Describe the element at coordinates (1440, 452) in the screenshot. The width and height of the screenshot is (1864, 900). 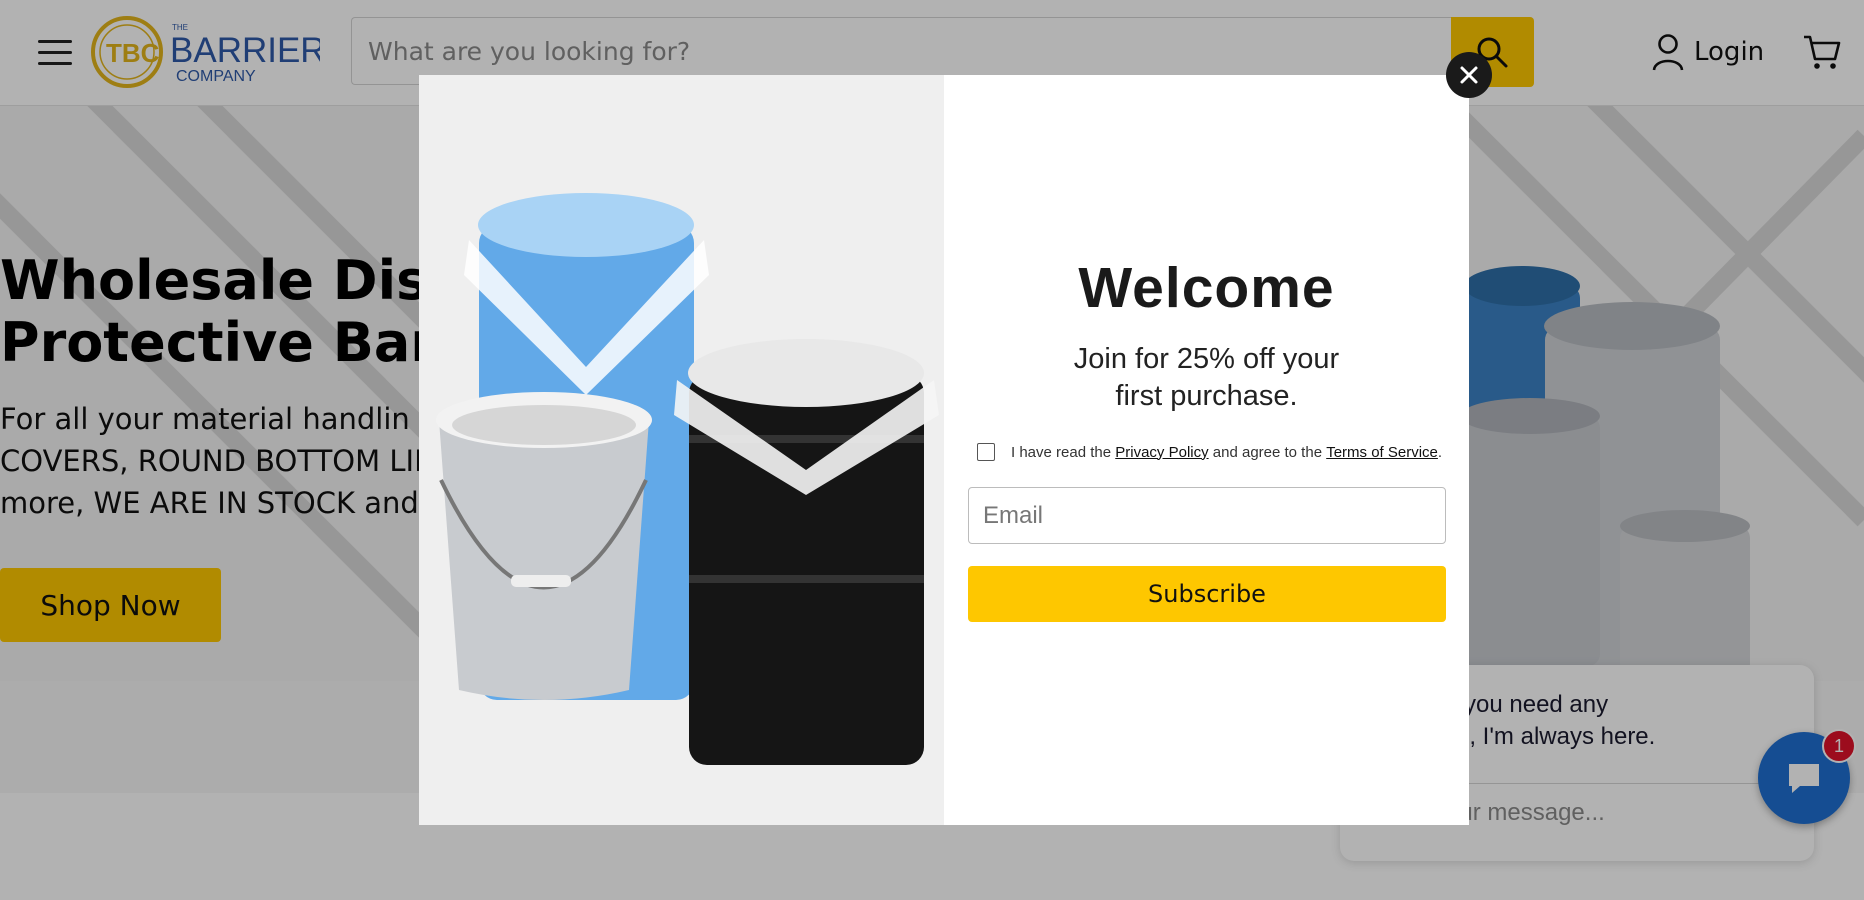
I see `consent-text-suffix: .` at that location.